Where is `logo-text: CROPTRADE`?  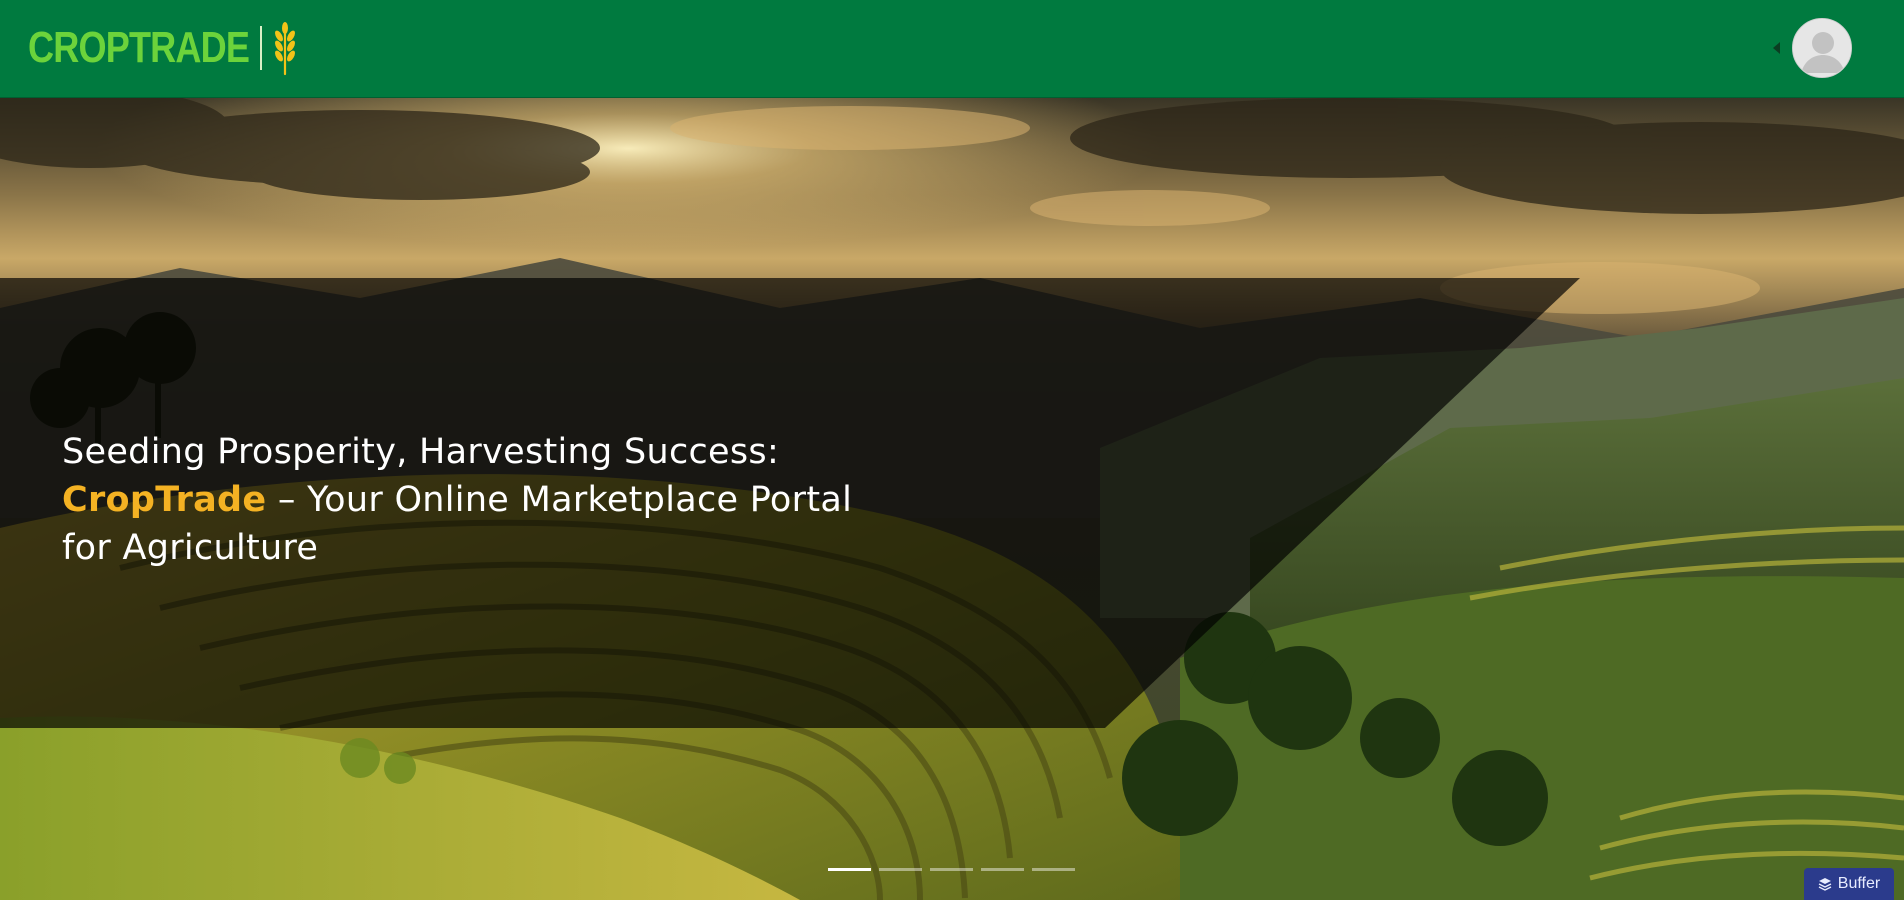 logo-text: CROPTRADE is located at coordinates (139, 47).